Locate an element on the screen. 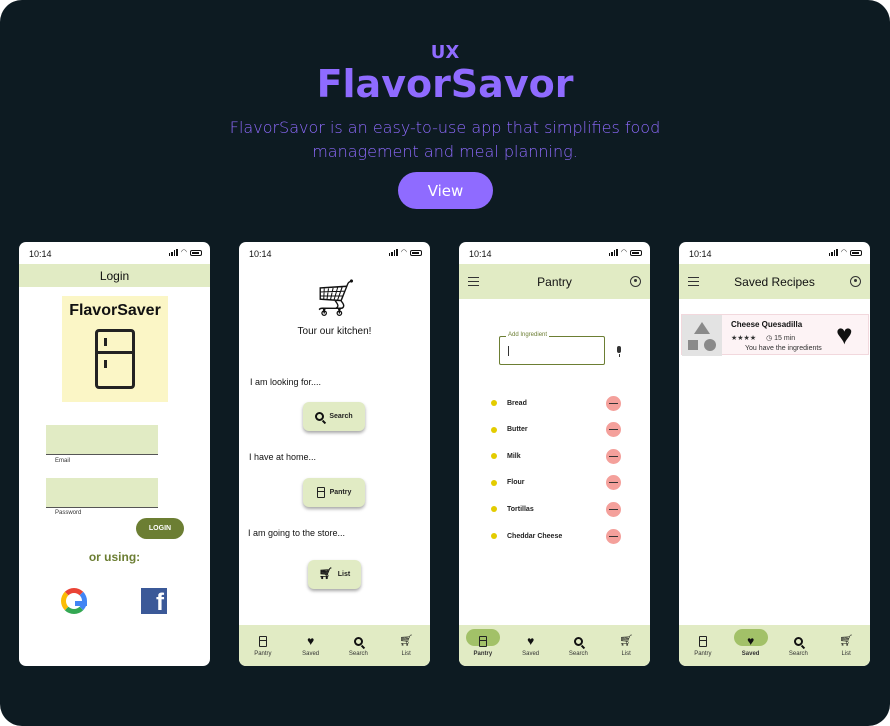 The height and width of the screenshot is (726, 890). add-ingredient-label: Add Ingredient is located at coordinates (528, 335).